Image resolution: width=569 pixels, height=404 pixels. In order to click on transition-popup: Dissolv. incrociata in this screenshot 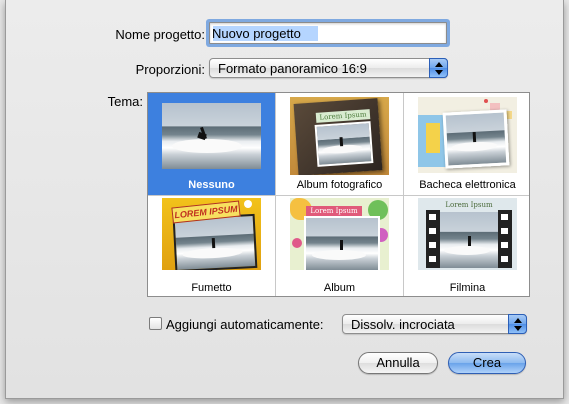, I will do `click(434, 324)`.